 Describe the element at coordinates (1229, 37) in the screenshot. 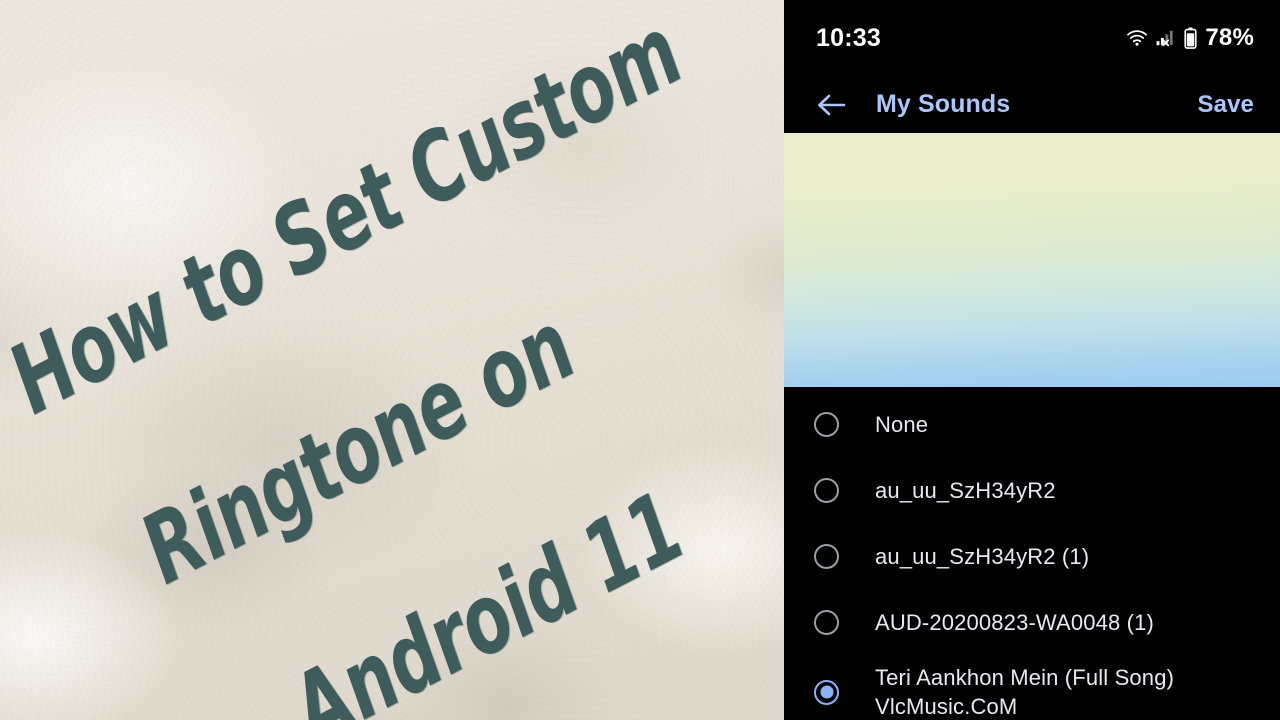

I see `battery-percent-label: 78%` at that location.